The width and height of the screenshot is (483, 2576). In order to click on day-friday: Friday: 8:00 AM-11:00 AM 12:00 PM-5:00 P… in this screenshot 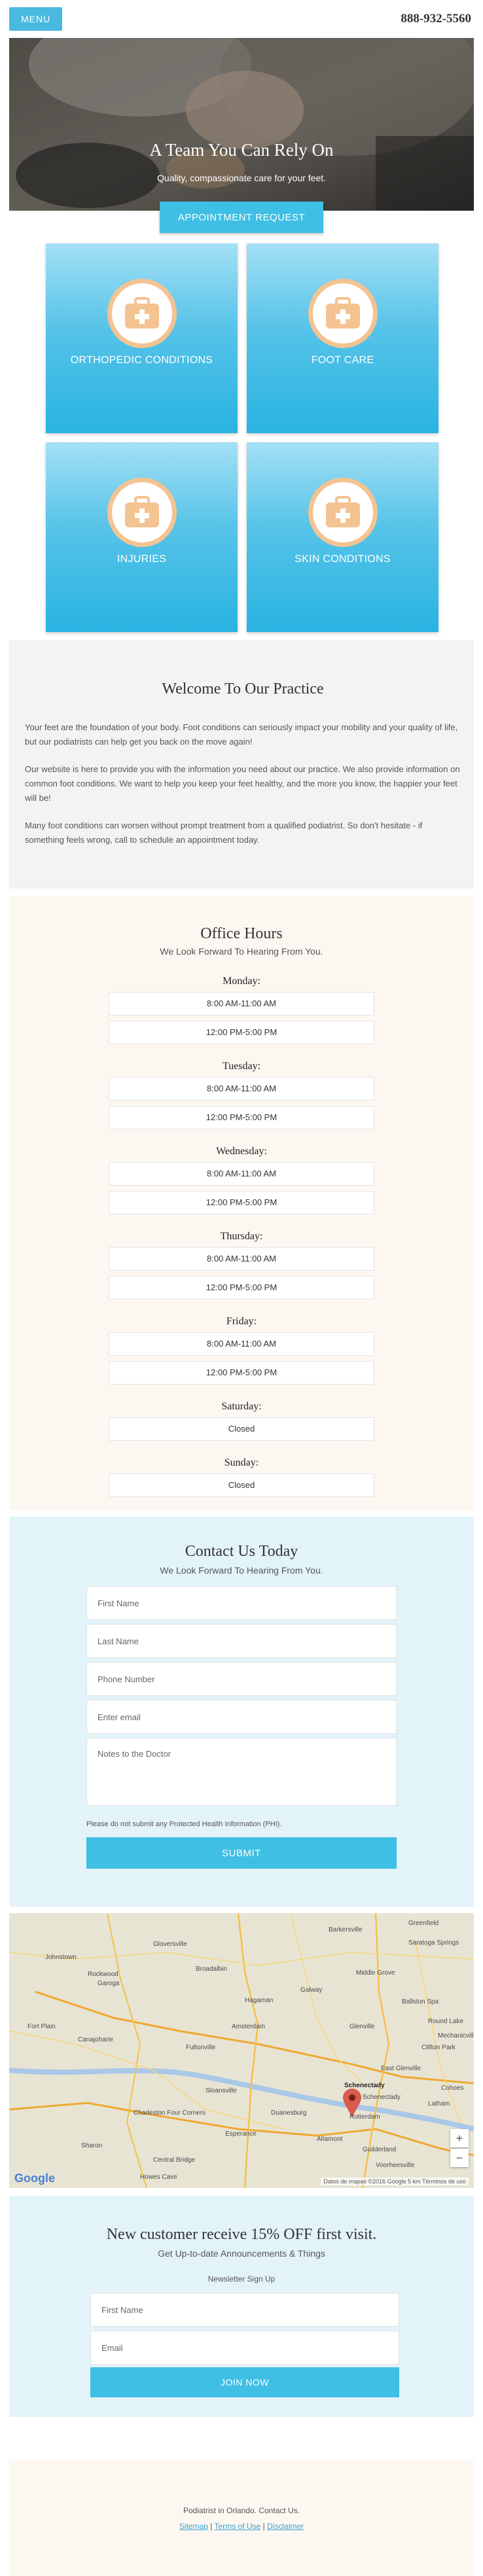, I will do `click(241, 1349)`.